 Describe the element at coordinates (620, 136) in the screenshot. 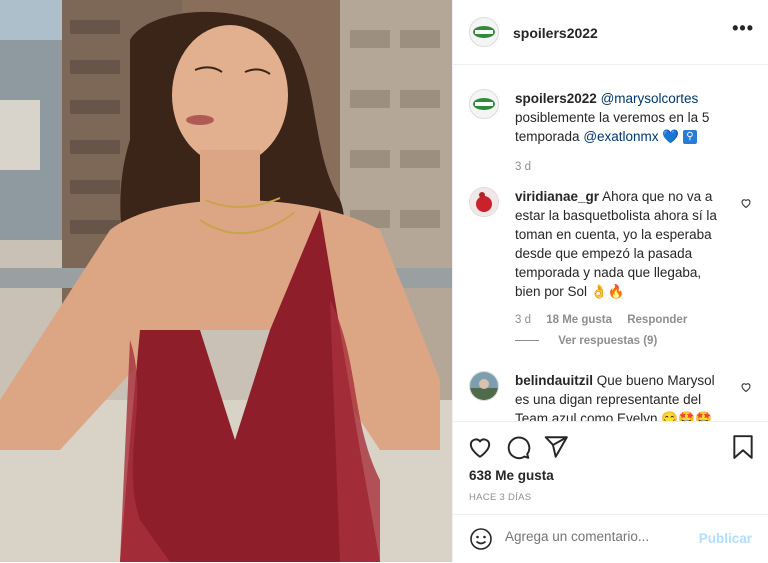

I see `mention-link: @exatlonmx` at that location.